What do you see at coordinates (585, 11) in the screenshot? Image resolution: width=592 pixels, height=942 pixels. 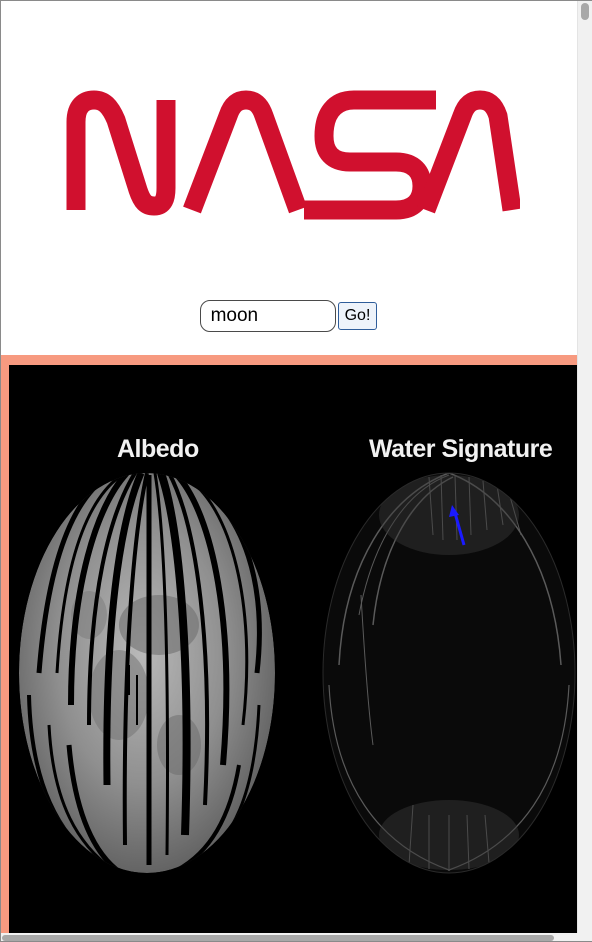 I see `vertical-scrollbar-thumb` at bounding box center [585, 11].